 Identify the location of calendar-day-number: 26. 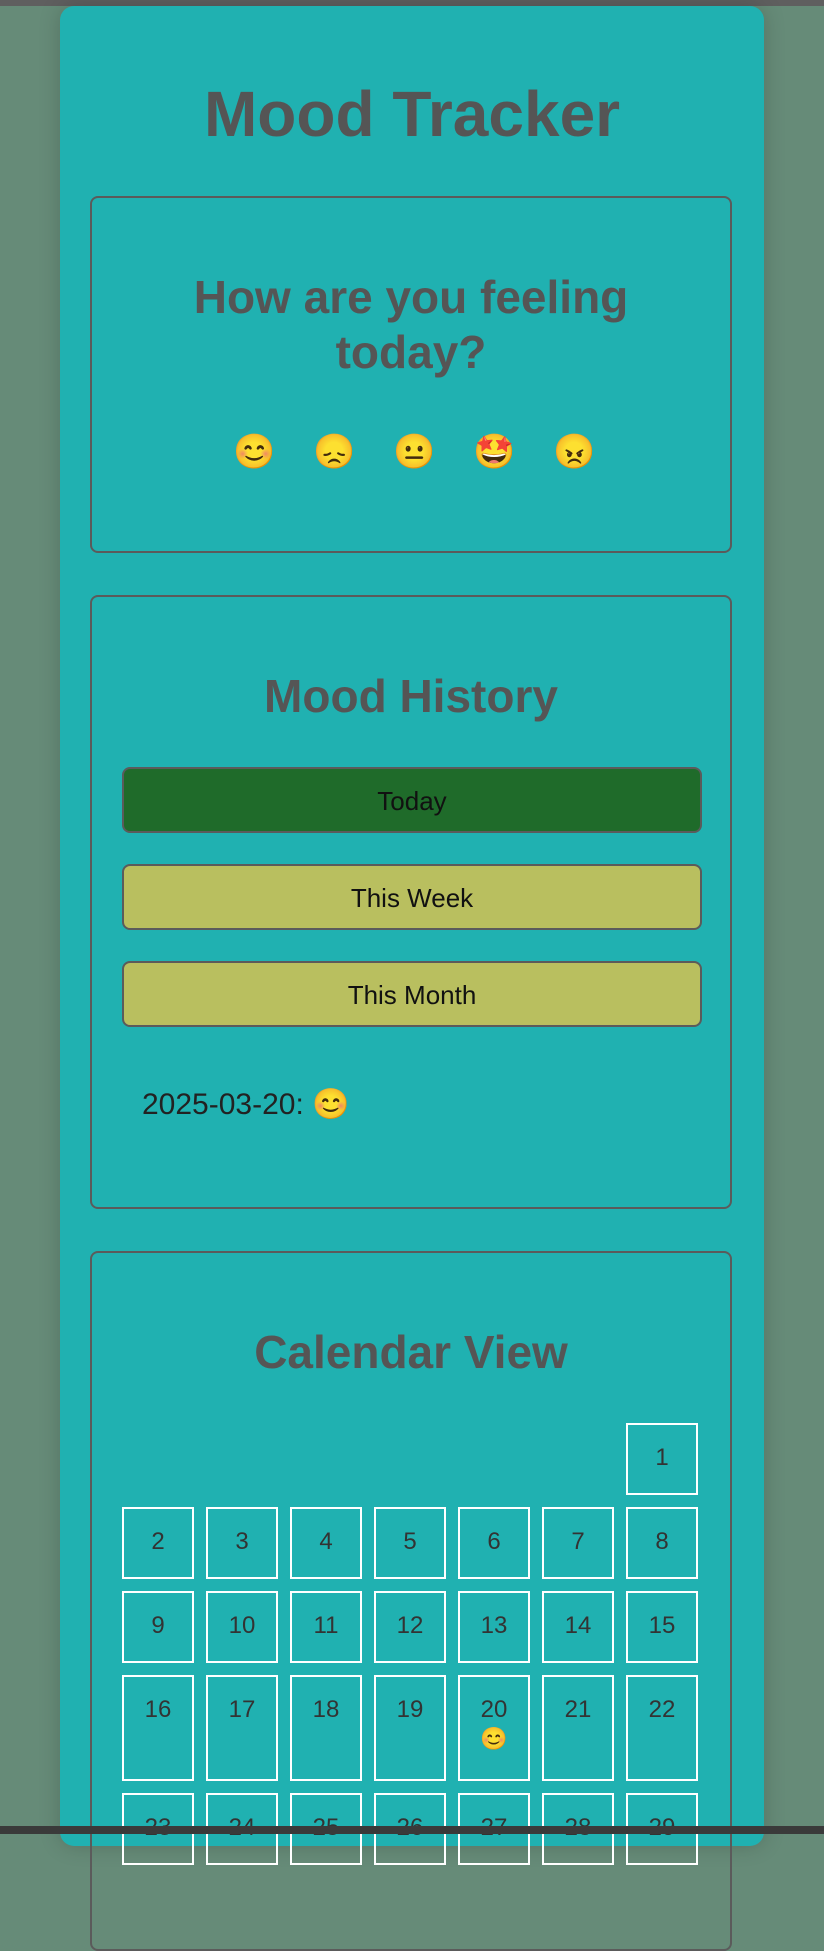
(410, 1819).